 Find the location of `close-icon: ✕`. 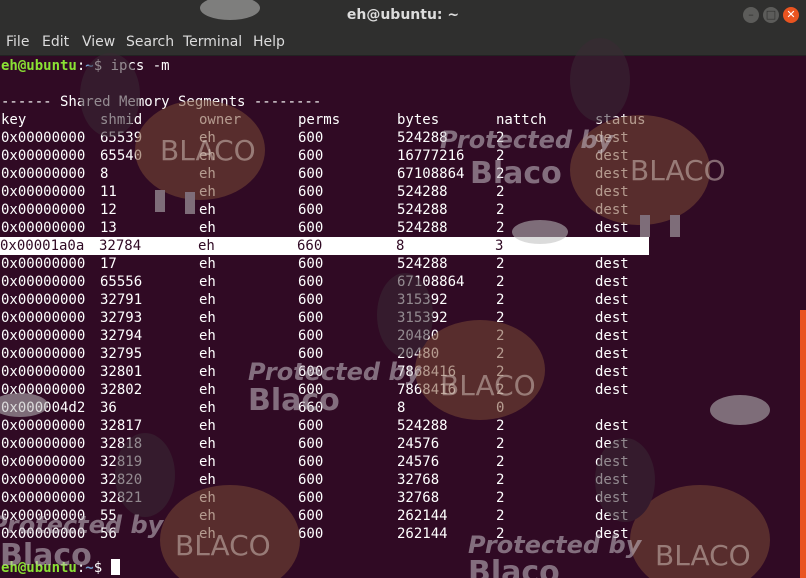

close-icon: ✕ is located at coordinates (791, 15).